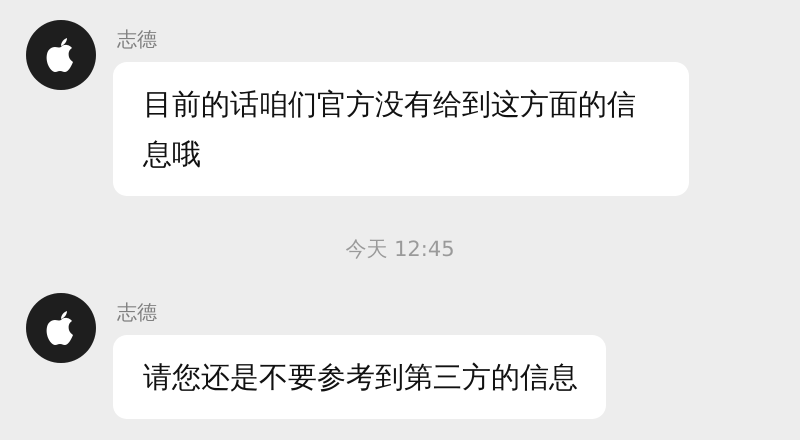  Describe the element at coordinates (400, 249) in the screenshot. I see `timestamp: 今天 12:45` at that location.